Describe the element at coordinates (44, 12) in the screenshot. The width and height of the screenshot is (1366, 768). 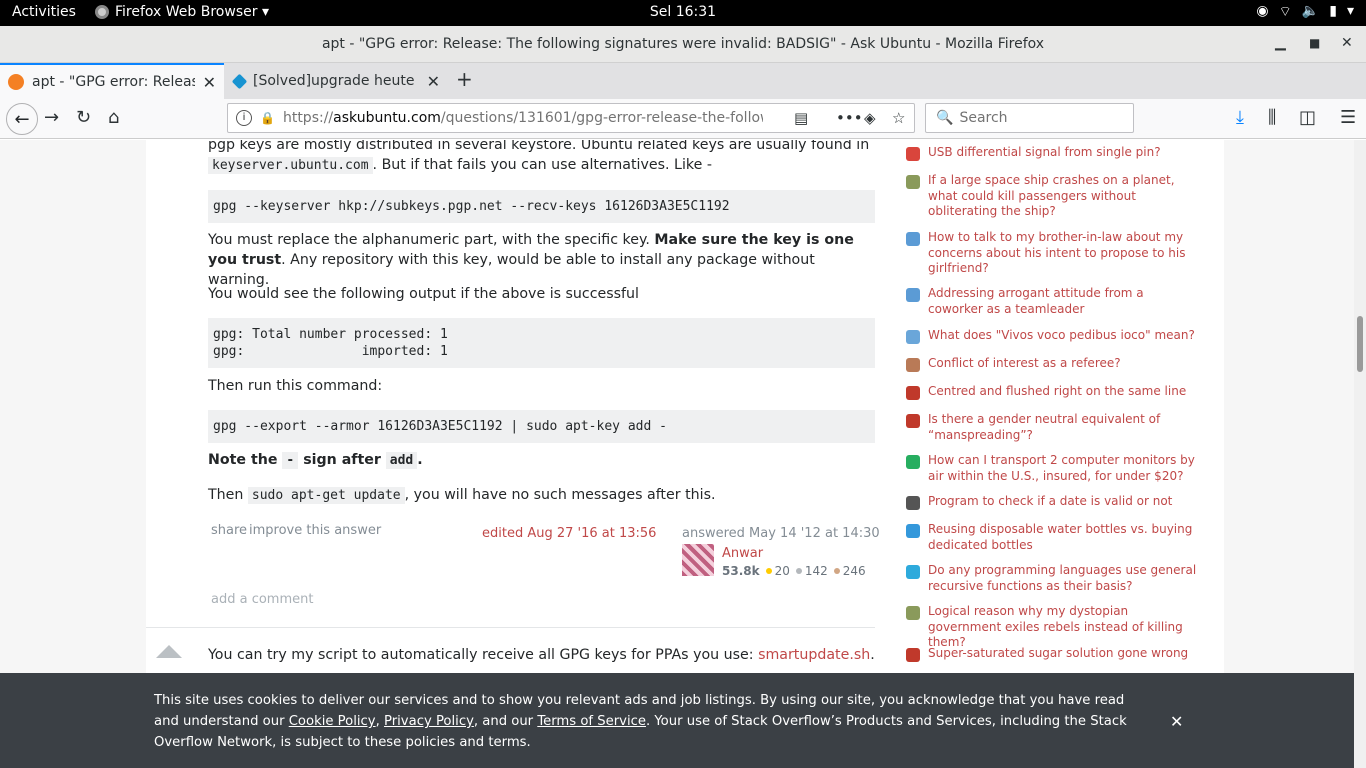
I see `activities-button: Activities` at that location.